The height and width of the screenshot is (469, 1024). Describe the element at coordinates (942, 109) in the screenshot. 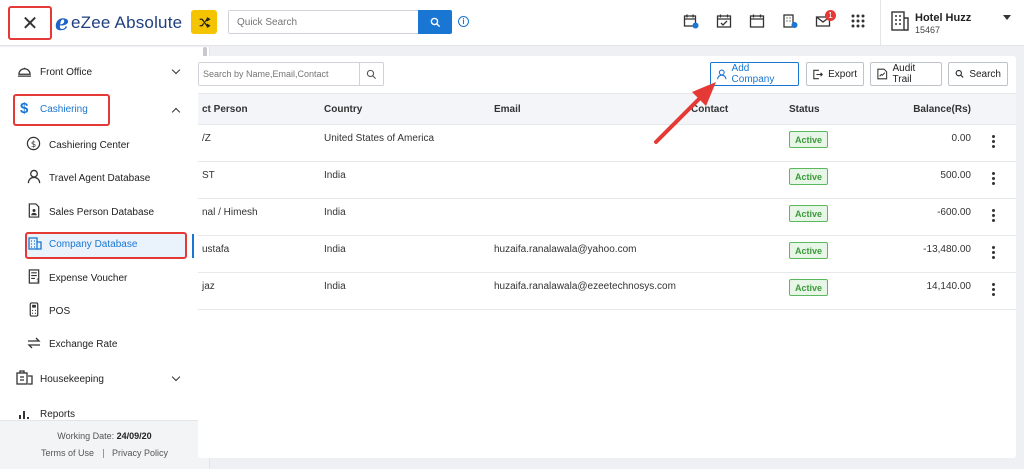

I see `column-header-balance: Balance(Rs)` at that location.